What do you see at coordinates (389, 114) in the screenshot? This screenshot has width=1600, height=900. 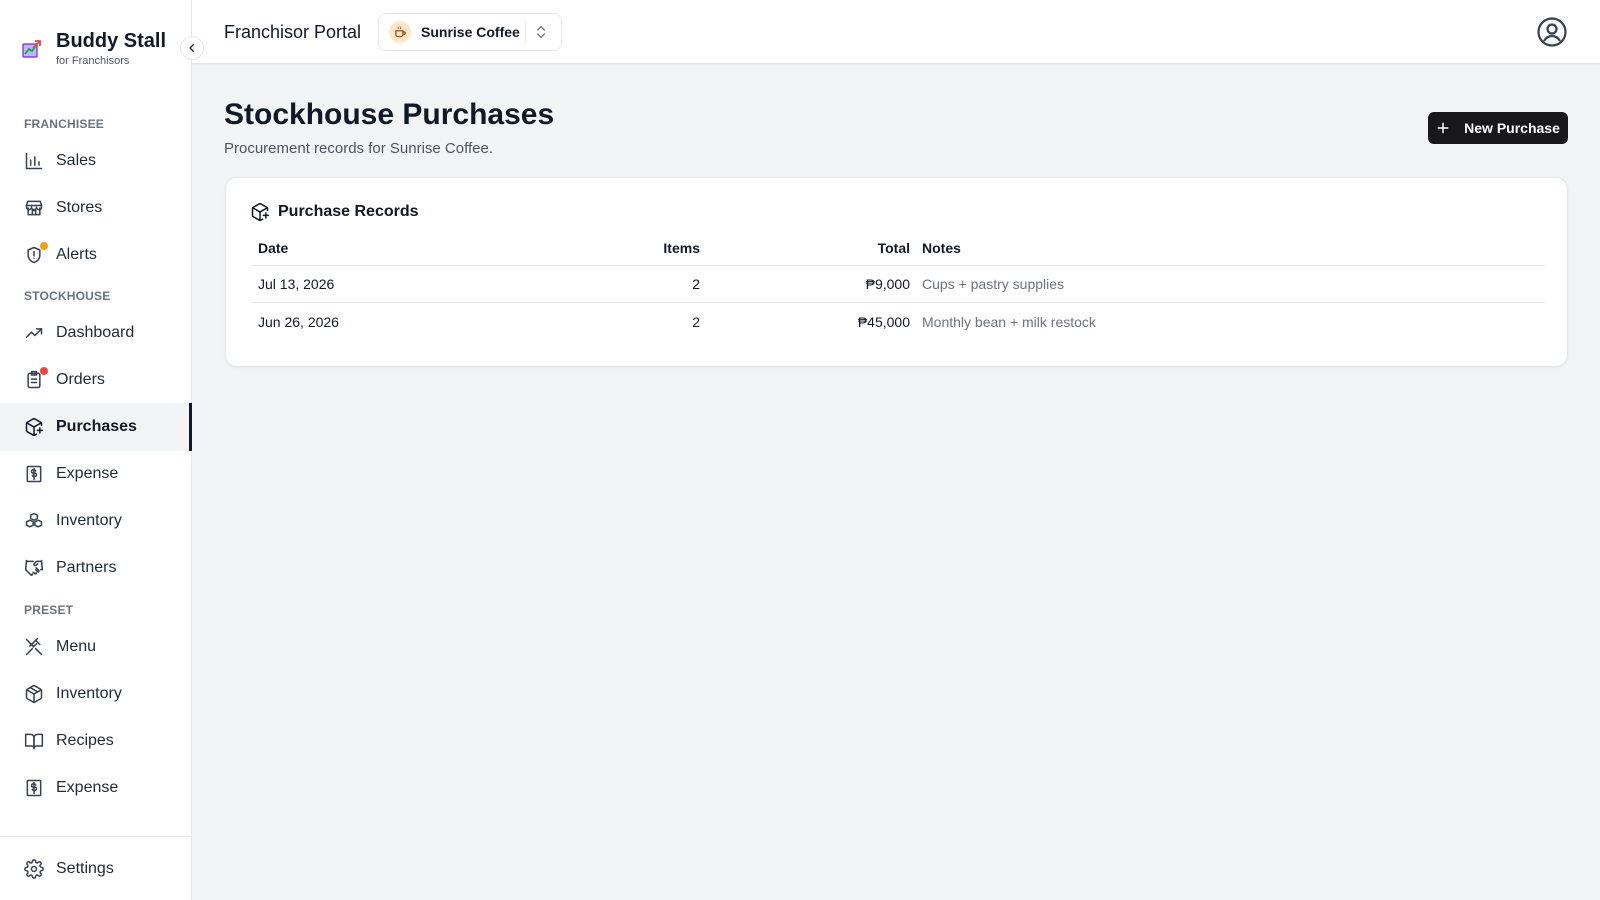 I see `page-title: Stockhouse Purchases` at bounding box center [389, 114].